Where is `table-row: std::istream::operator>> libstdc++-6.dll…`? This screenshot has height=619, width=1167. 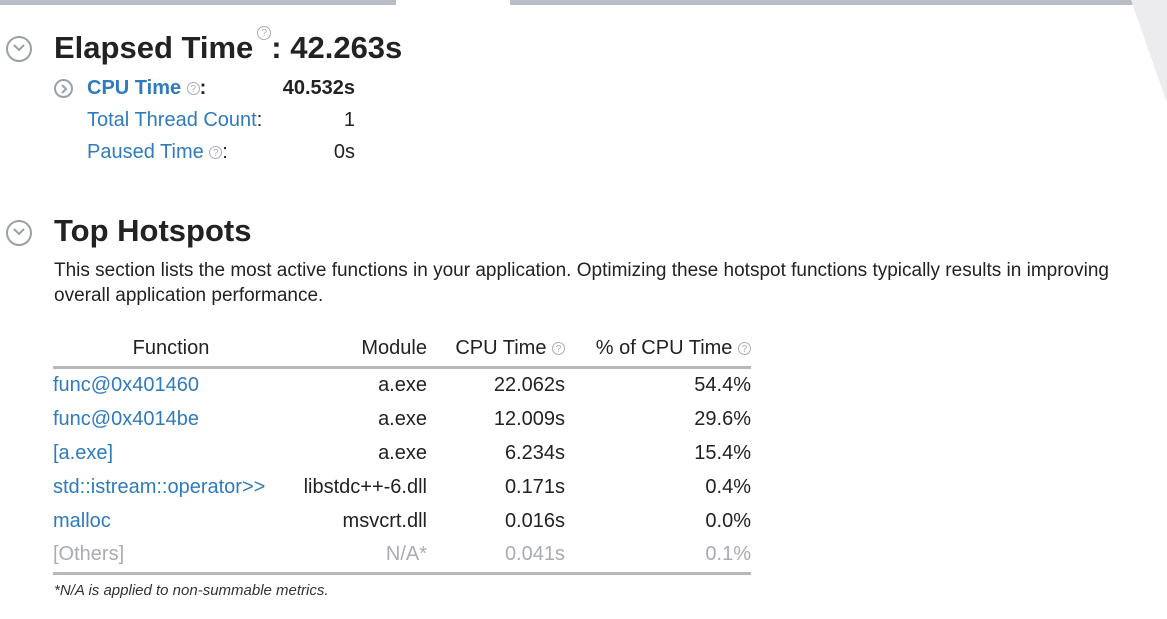
table-row: std::istream::operator>> libstdc++-6.dll… is located at coordinates (402, 487).